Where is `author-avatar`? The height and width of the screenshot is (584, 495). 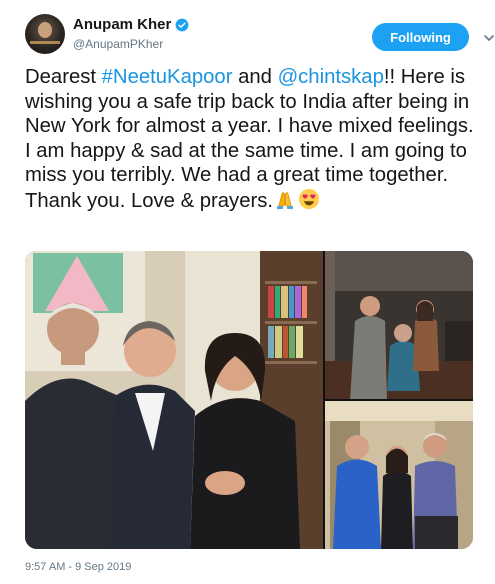 author-avatar is located at coordinates (45, 34).